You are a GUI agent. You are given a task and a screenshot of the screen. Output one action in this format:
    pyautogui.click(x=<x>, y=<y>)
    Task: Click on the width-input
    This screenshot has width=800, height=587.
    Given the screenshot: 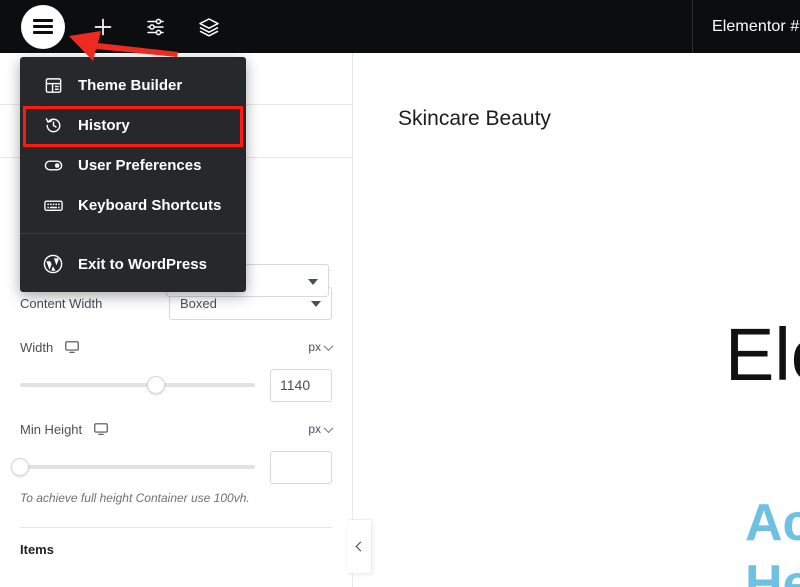 What is the action you would take?
    pyautogui.click(x=301, y=385)
    